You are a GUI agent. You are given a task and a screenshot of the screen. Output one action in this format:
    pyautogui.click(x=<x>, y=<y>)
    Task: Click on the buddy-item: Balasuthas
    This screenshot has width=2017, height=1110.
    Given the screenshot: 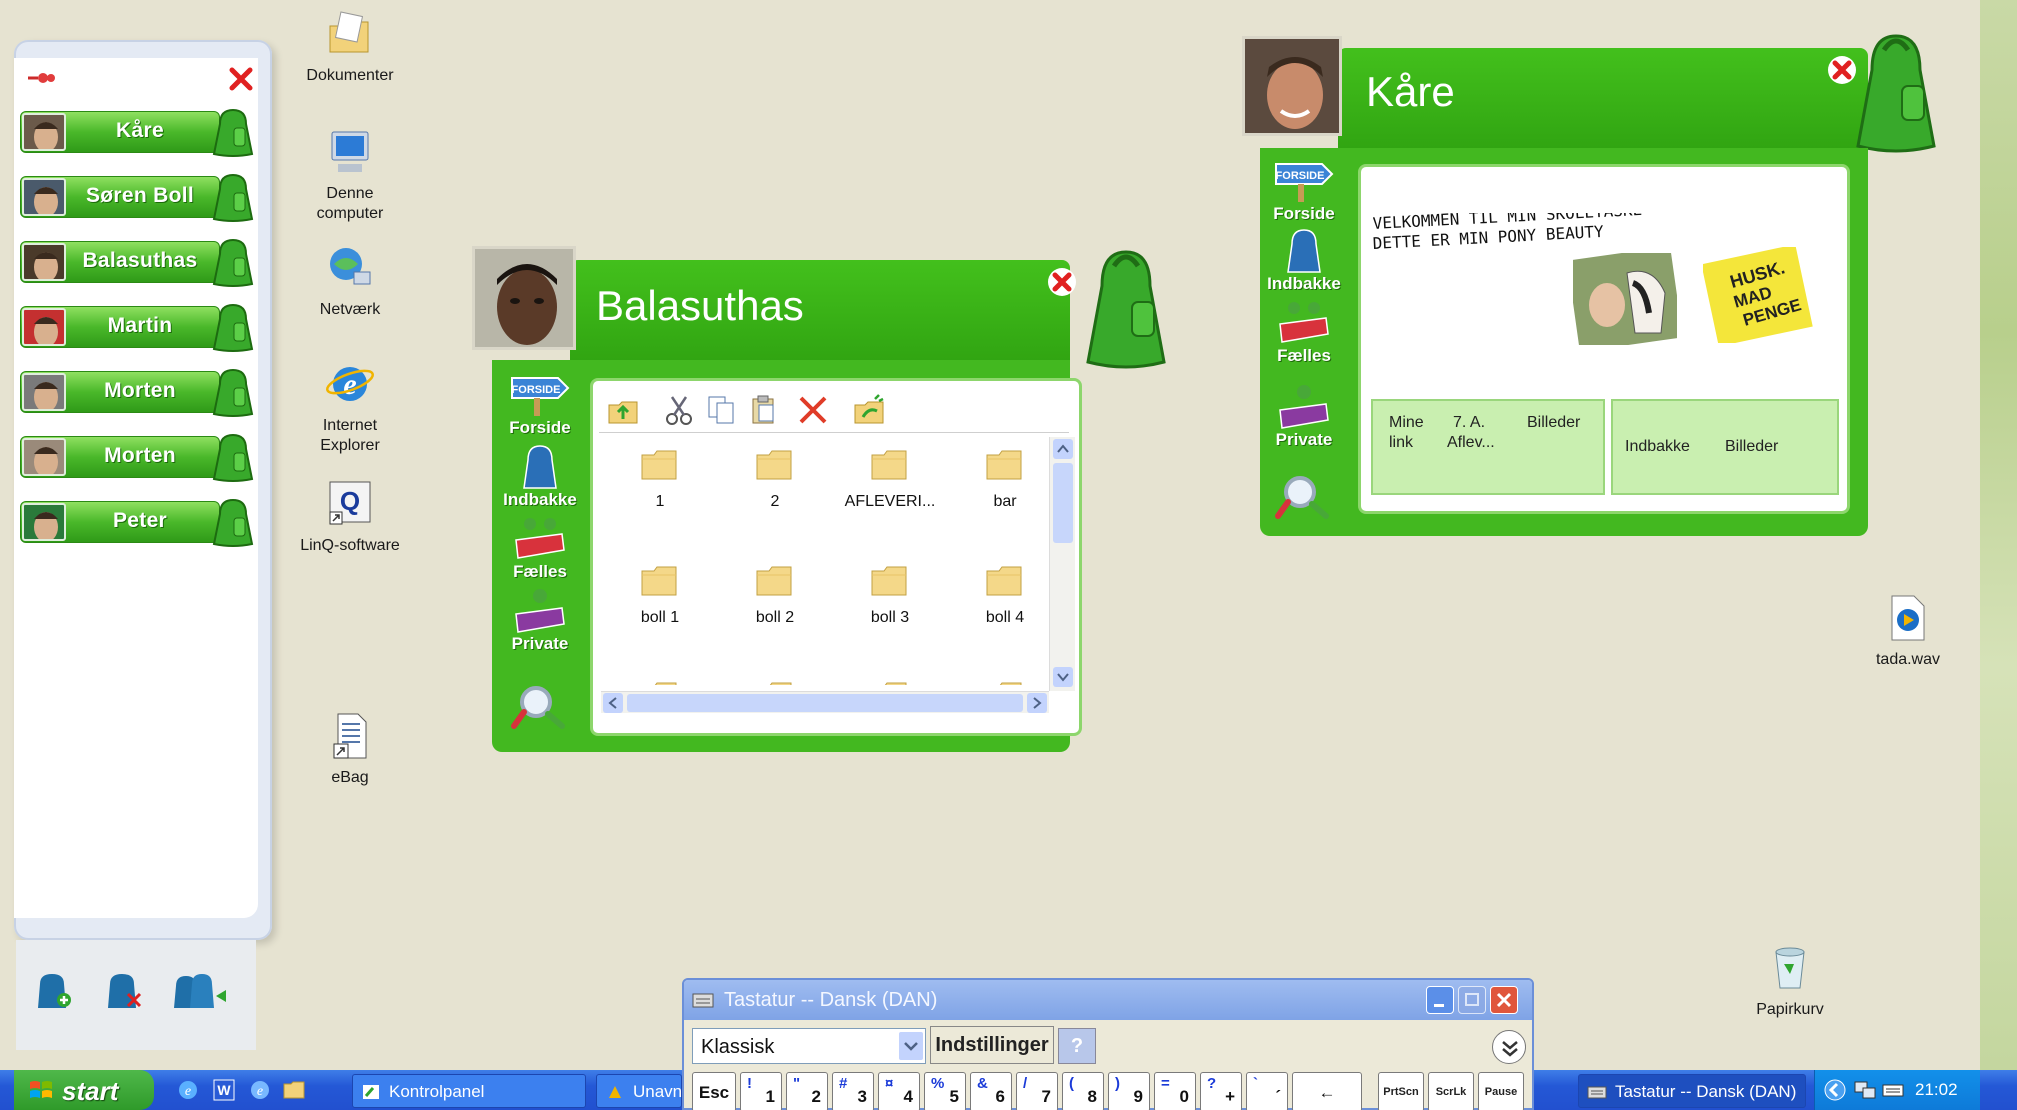 What is the action you would take?
    pyautogui.click(x=137, y=261)
    